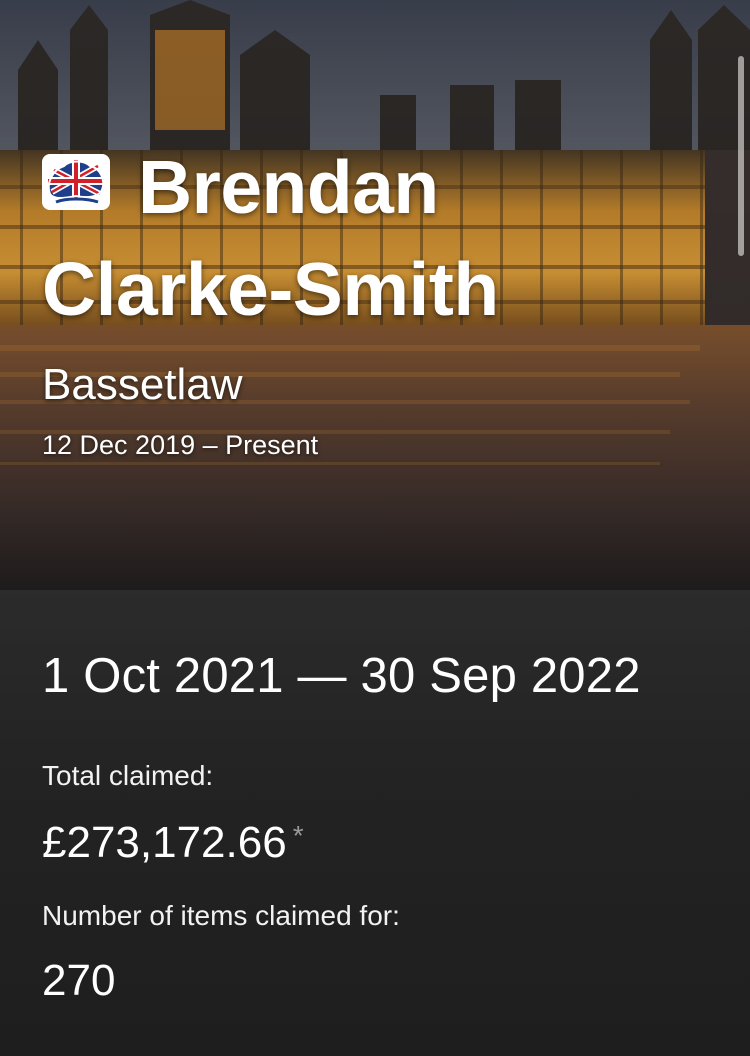 The width and height of the screenshot is (750, 1056). What do you see at coordinates (298, 835) in the screenshot?
I see `footnote-asterisk: *` at bounding box center [298, 835].